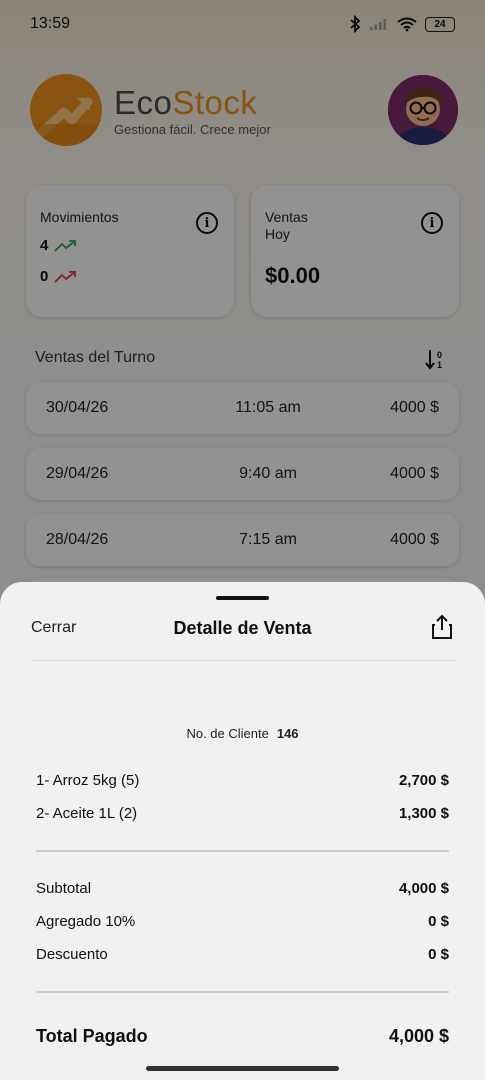  I want to click on item-line: 1- Arroz 5kg (5) 2,700 $, so click(242, 780).